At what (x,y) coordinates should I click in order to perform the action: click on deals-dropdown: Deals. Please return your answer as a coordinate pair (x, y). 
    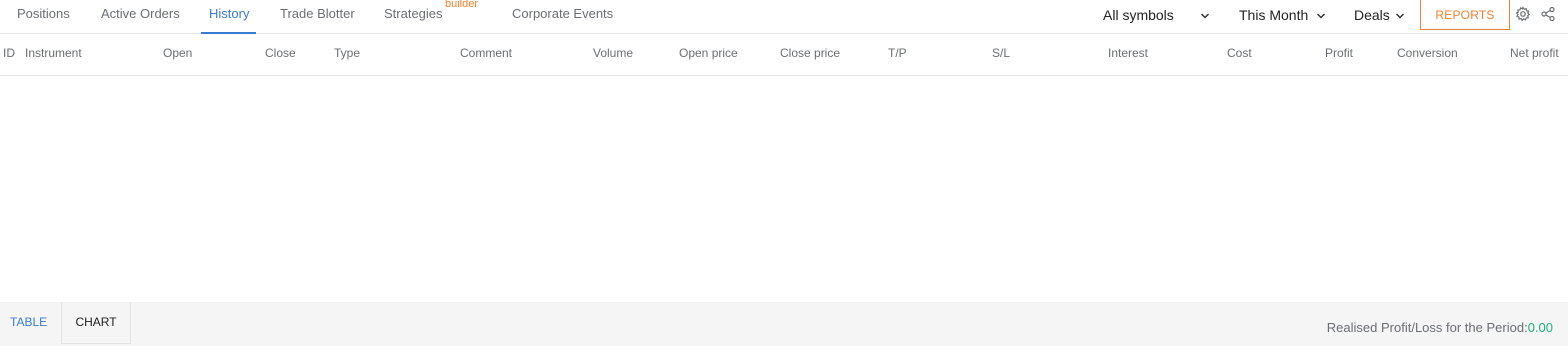
    Looking at the image, I should click on (1380, 17).